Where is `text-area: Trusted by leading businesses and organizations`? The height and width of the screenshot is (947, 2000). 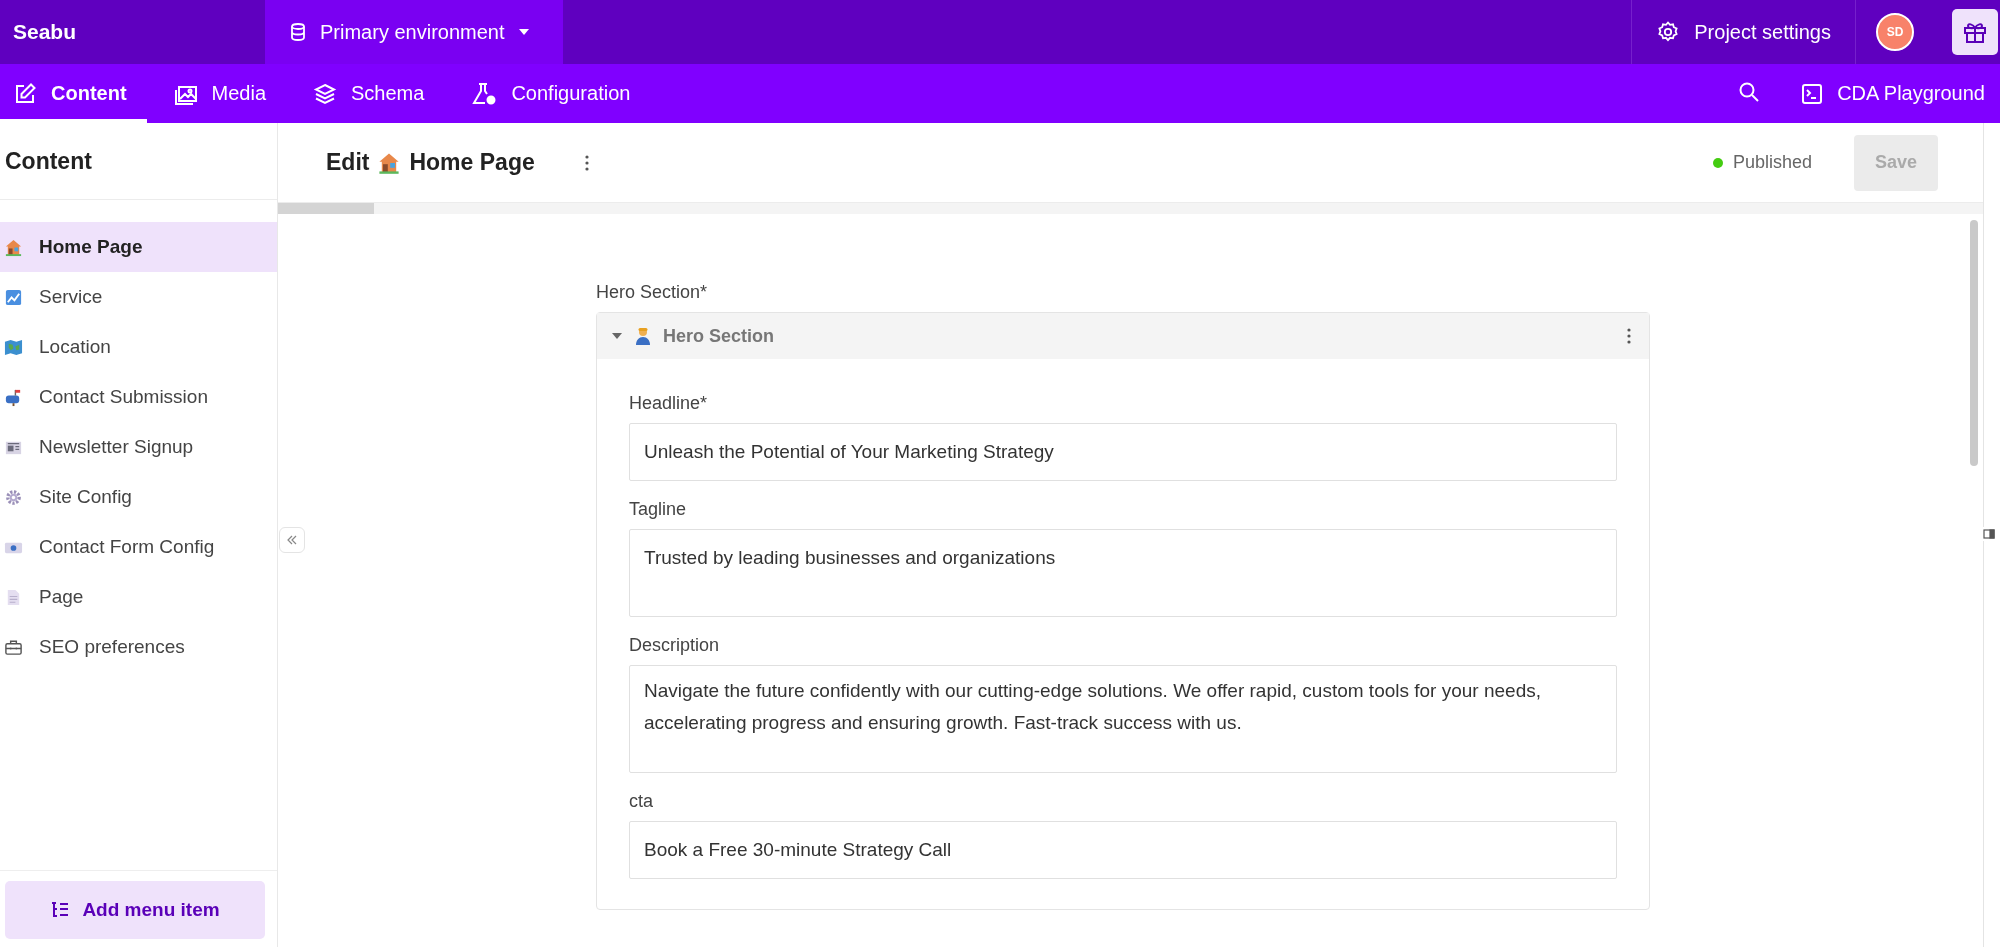
text-area: Trusted by leading businesses and organizations is located at coordinates (1123, 573).